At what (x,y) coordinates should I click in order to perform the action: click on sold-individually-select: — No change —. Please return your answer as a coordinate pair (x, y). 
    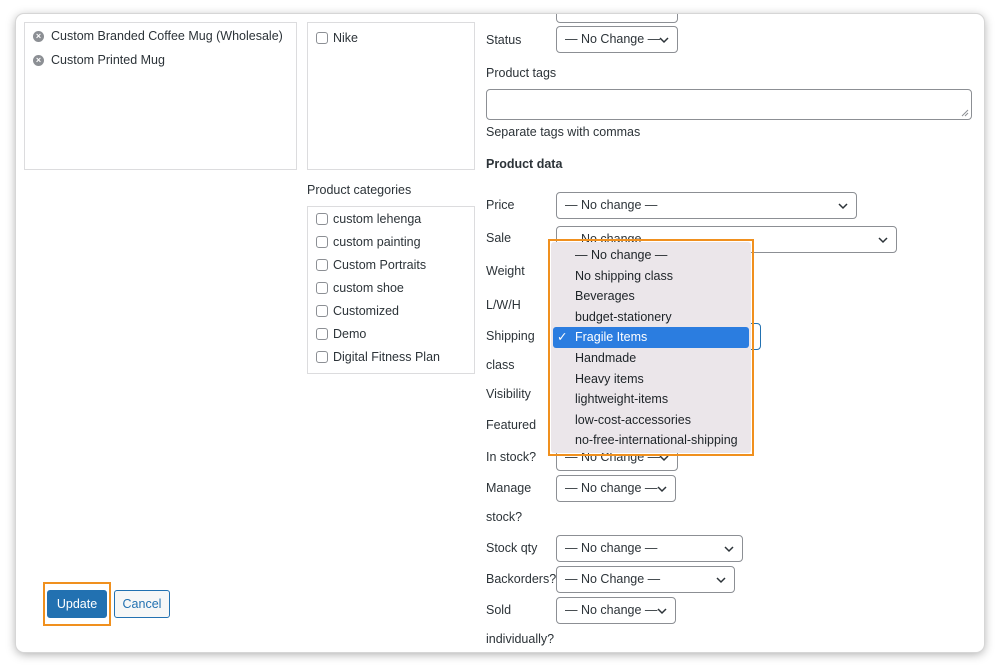
    Looking at the image, I should click on (616, 610).